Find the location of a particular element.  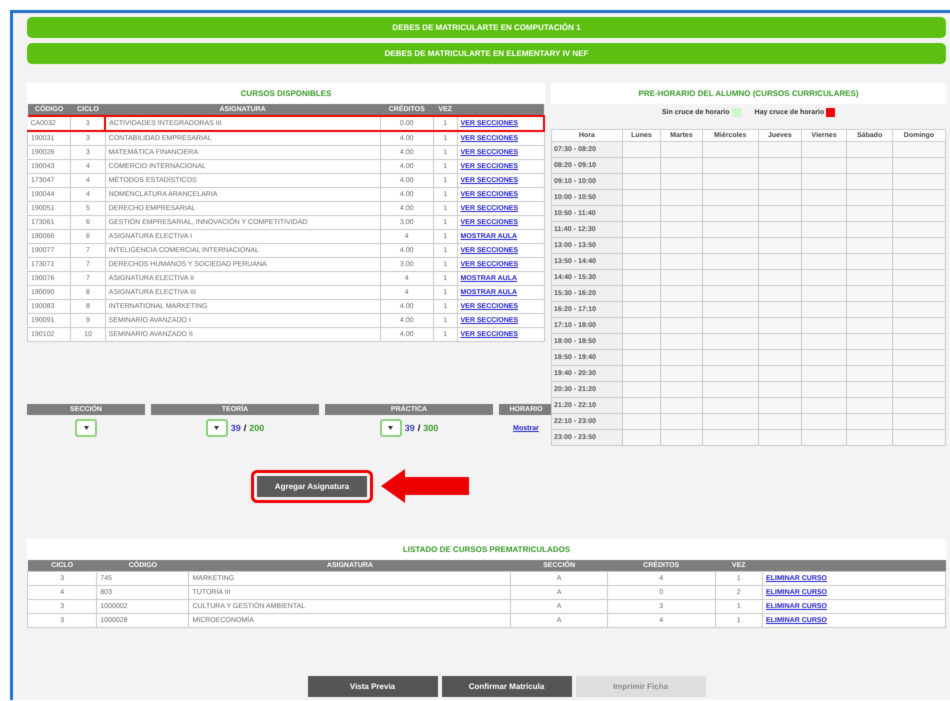

capacity-text: 300 is located at coordinates (430, 428).